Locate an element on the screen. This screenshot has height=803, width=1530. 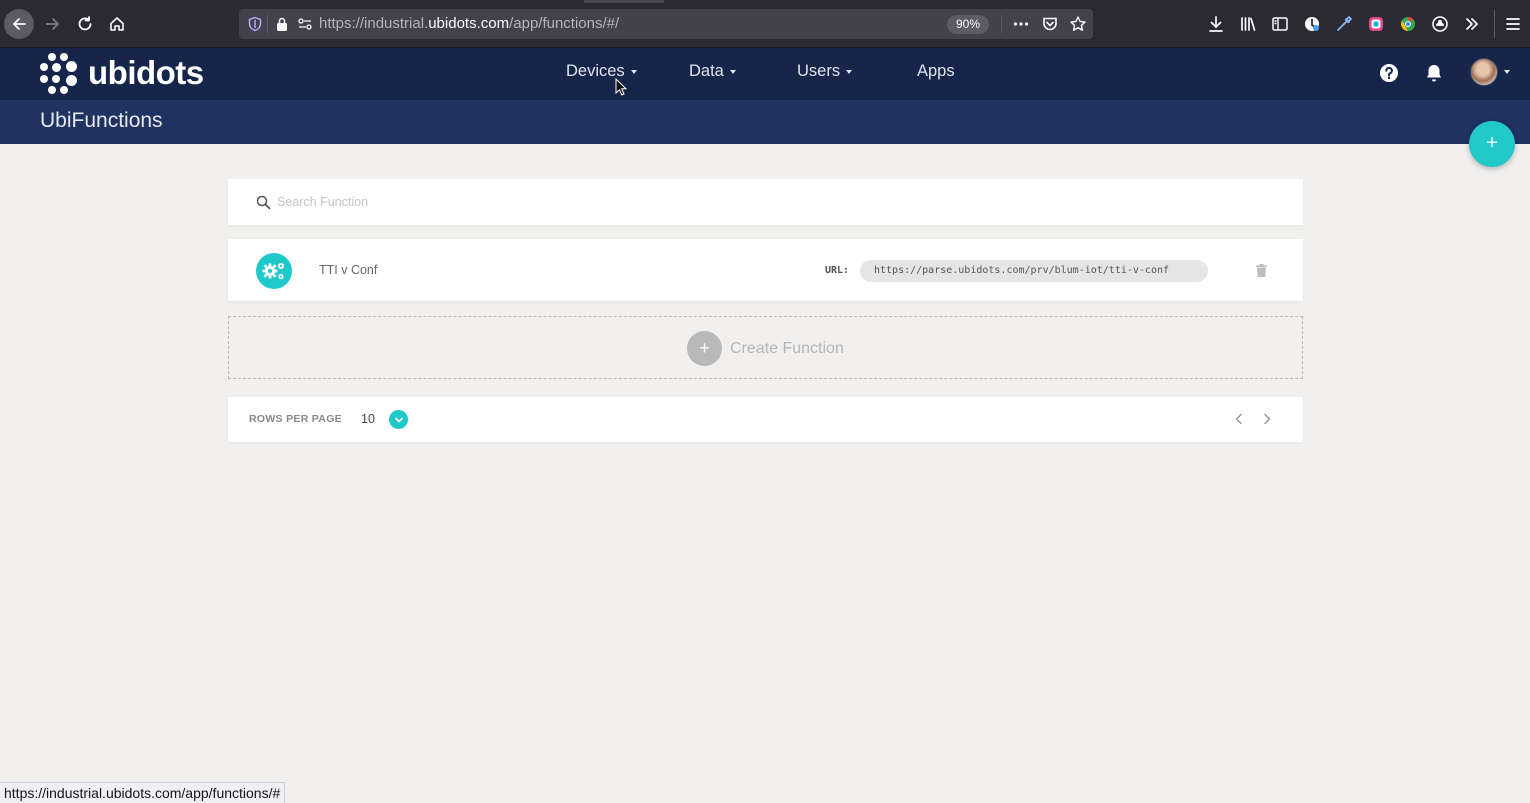
back-button is located at coordinates (19, 24).